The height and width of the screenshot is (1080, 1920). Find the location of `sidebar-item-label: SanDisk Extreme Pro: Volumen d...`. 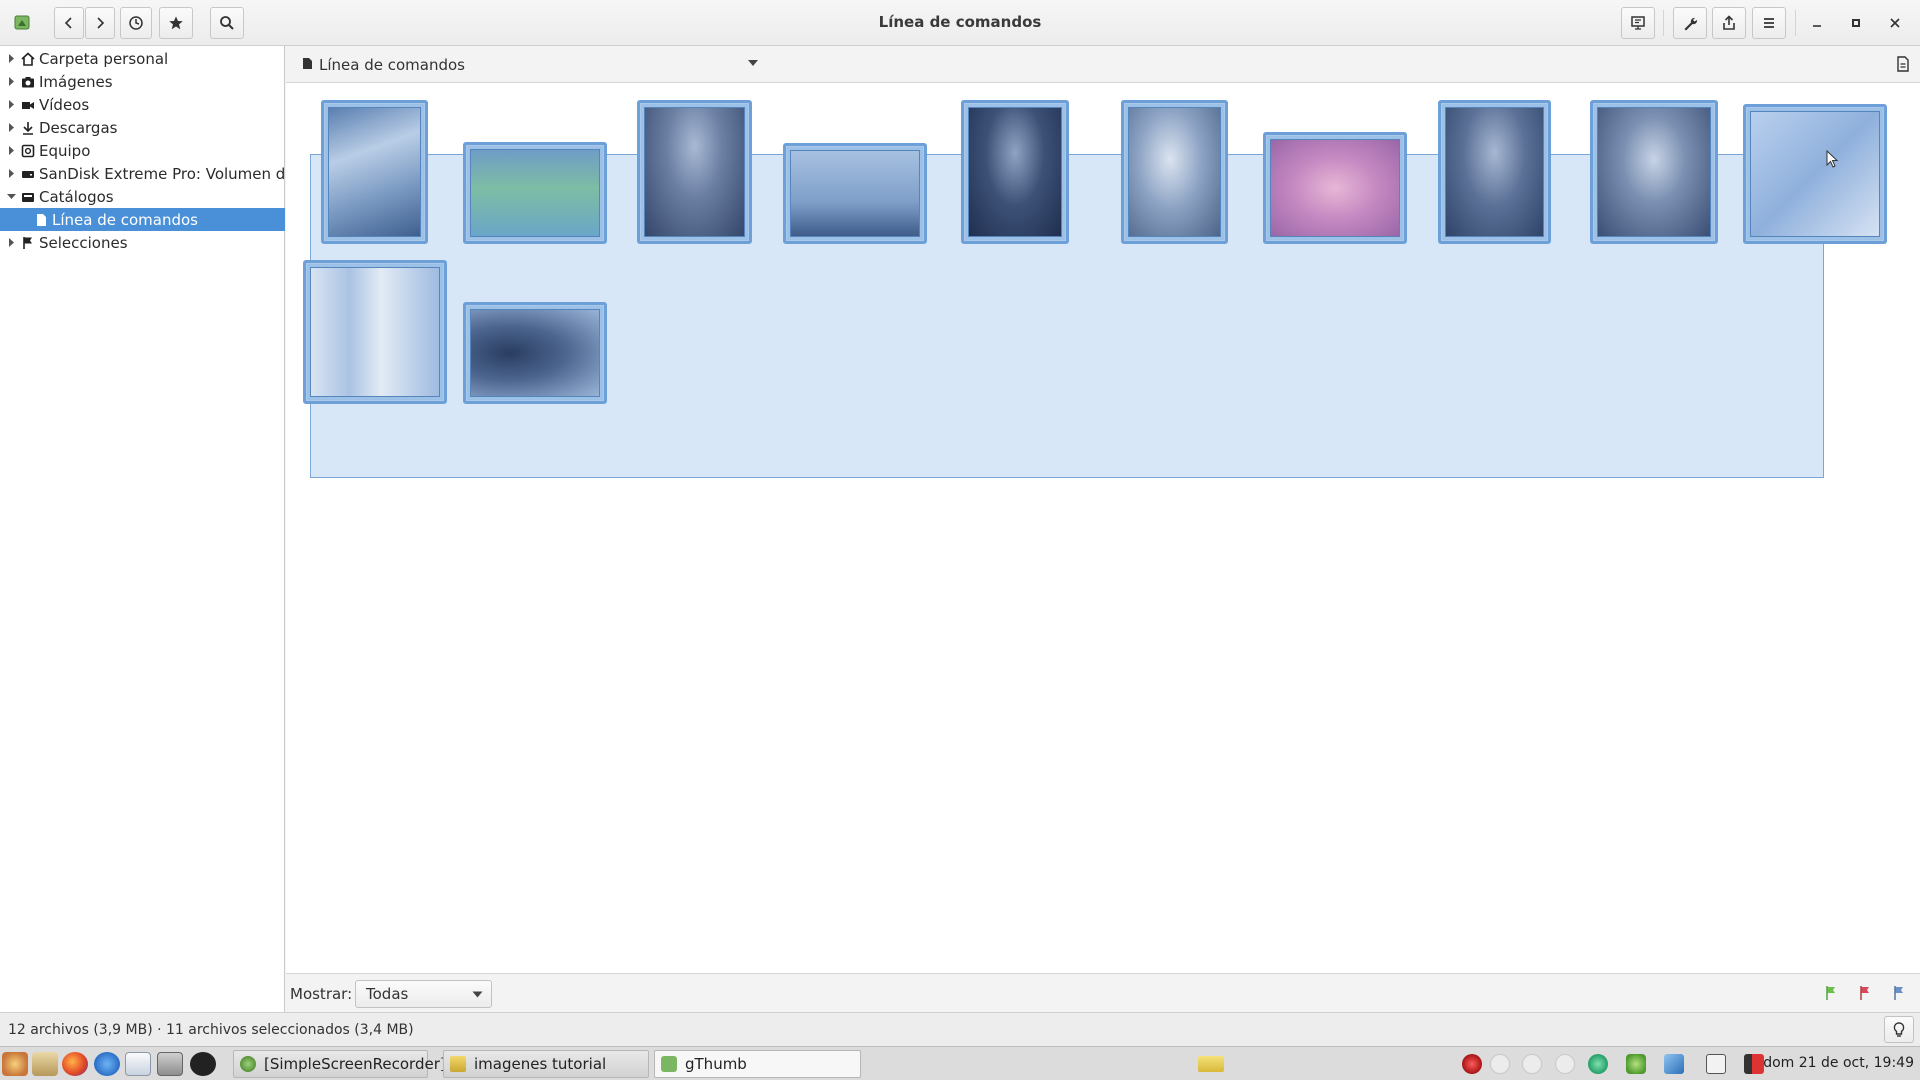

sidebar-item-label: SanDisk Extreme Pro: Volumen d... is located at coordinates (162, 173).